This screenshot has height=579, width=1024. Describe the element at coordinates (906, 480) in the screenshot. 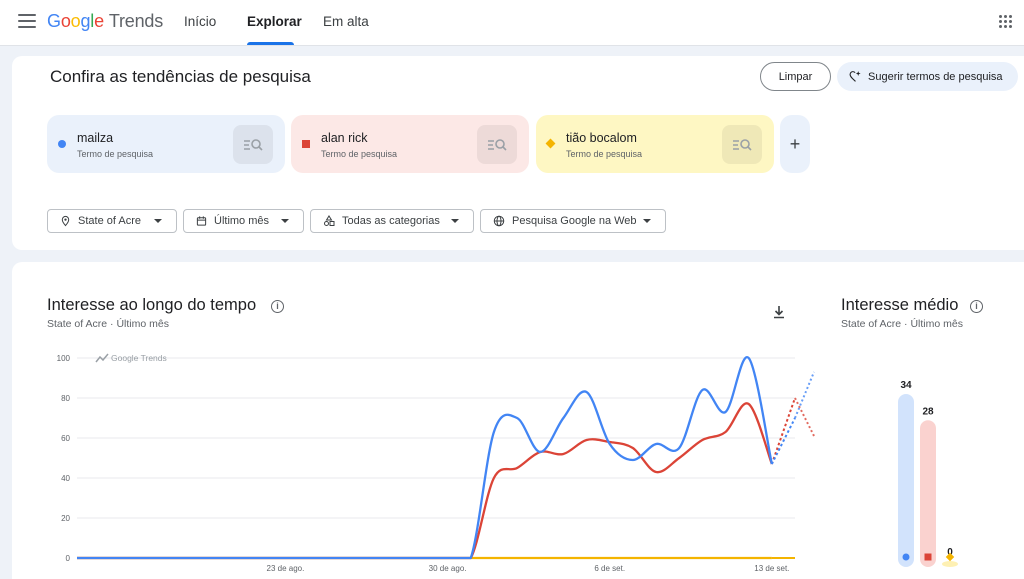

I see `avg-bar-mailza` at that location.